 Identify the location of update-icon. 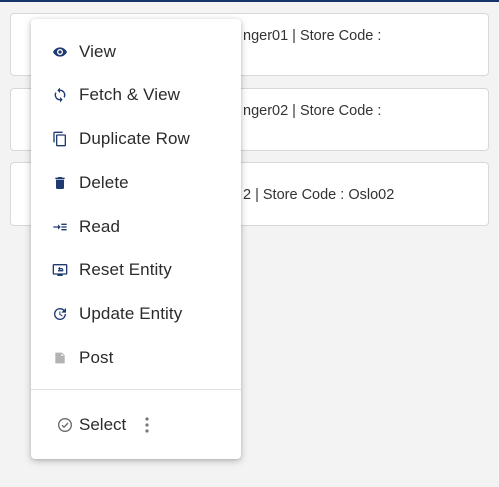
(60, 314).